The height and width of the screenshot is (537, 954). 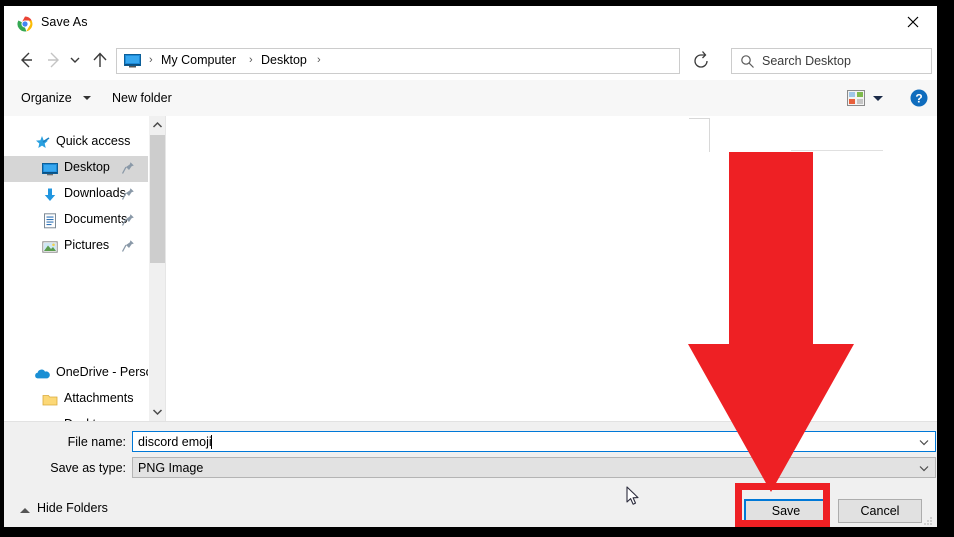 I want to click on save-as-type-select: PNG Image, so click(x=534, y=467).